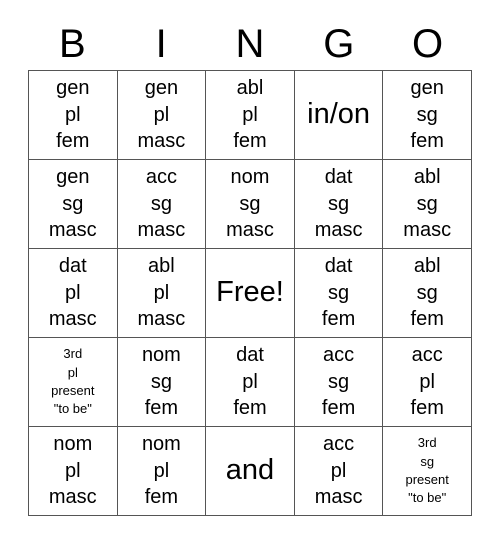 Image resolution: width=500 pixels, height=544 pixels. I want to click on bingo-header-letter-o: O, so click(428, 44).